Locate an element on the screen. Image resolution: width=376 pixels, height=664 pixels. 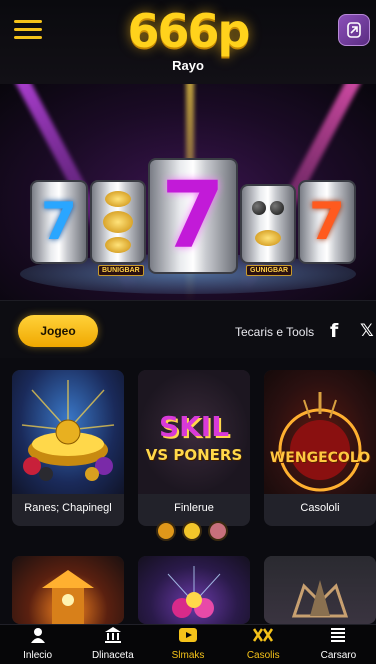
game-thumbnail: SKIL VS PONERS is located at coordinates (194, 432).